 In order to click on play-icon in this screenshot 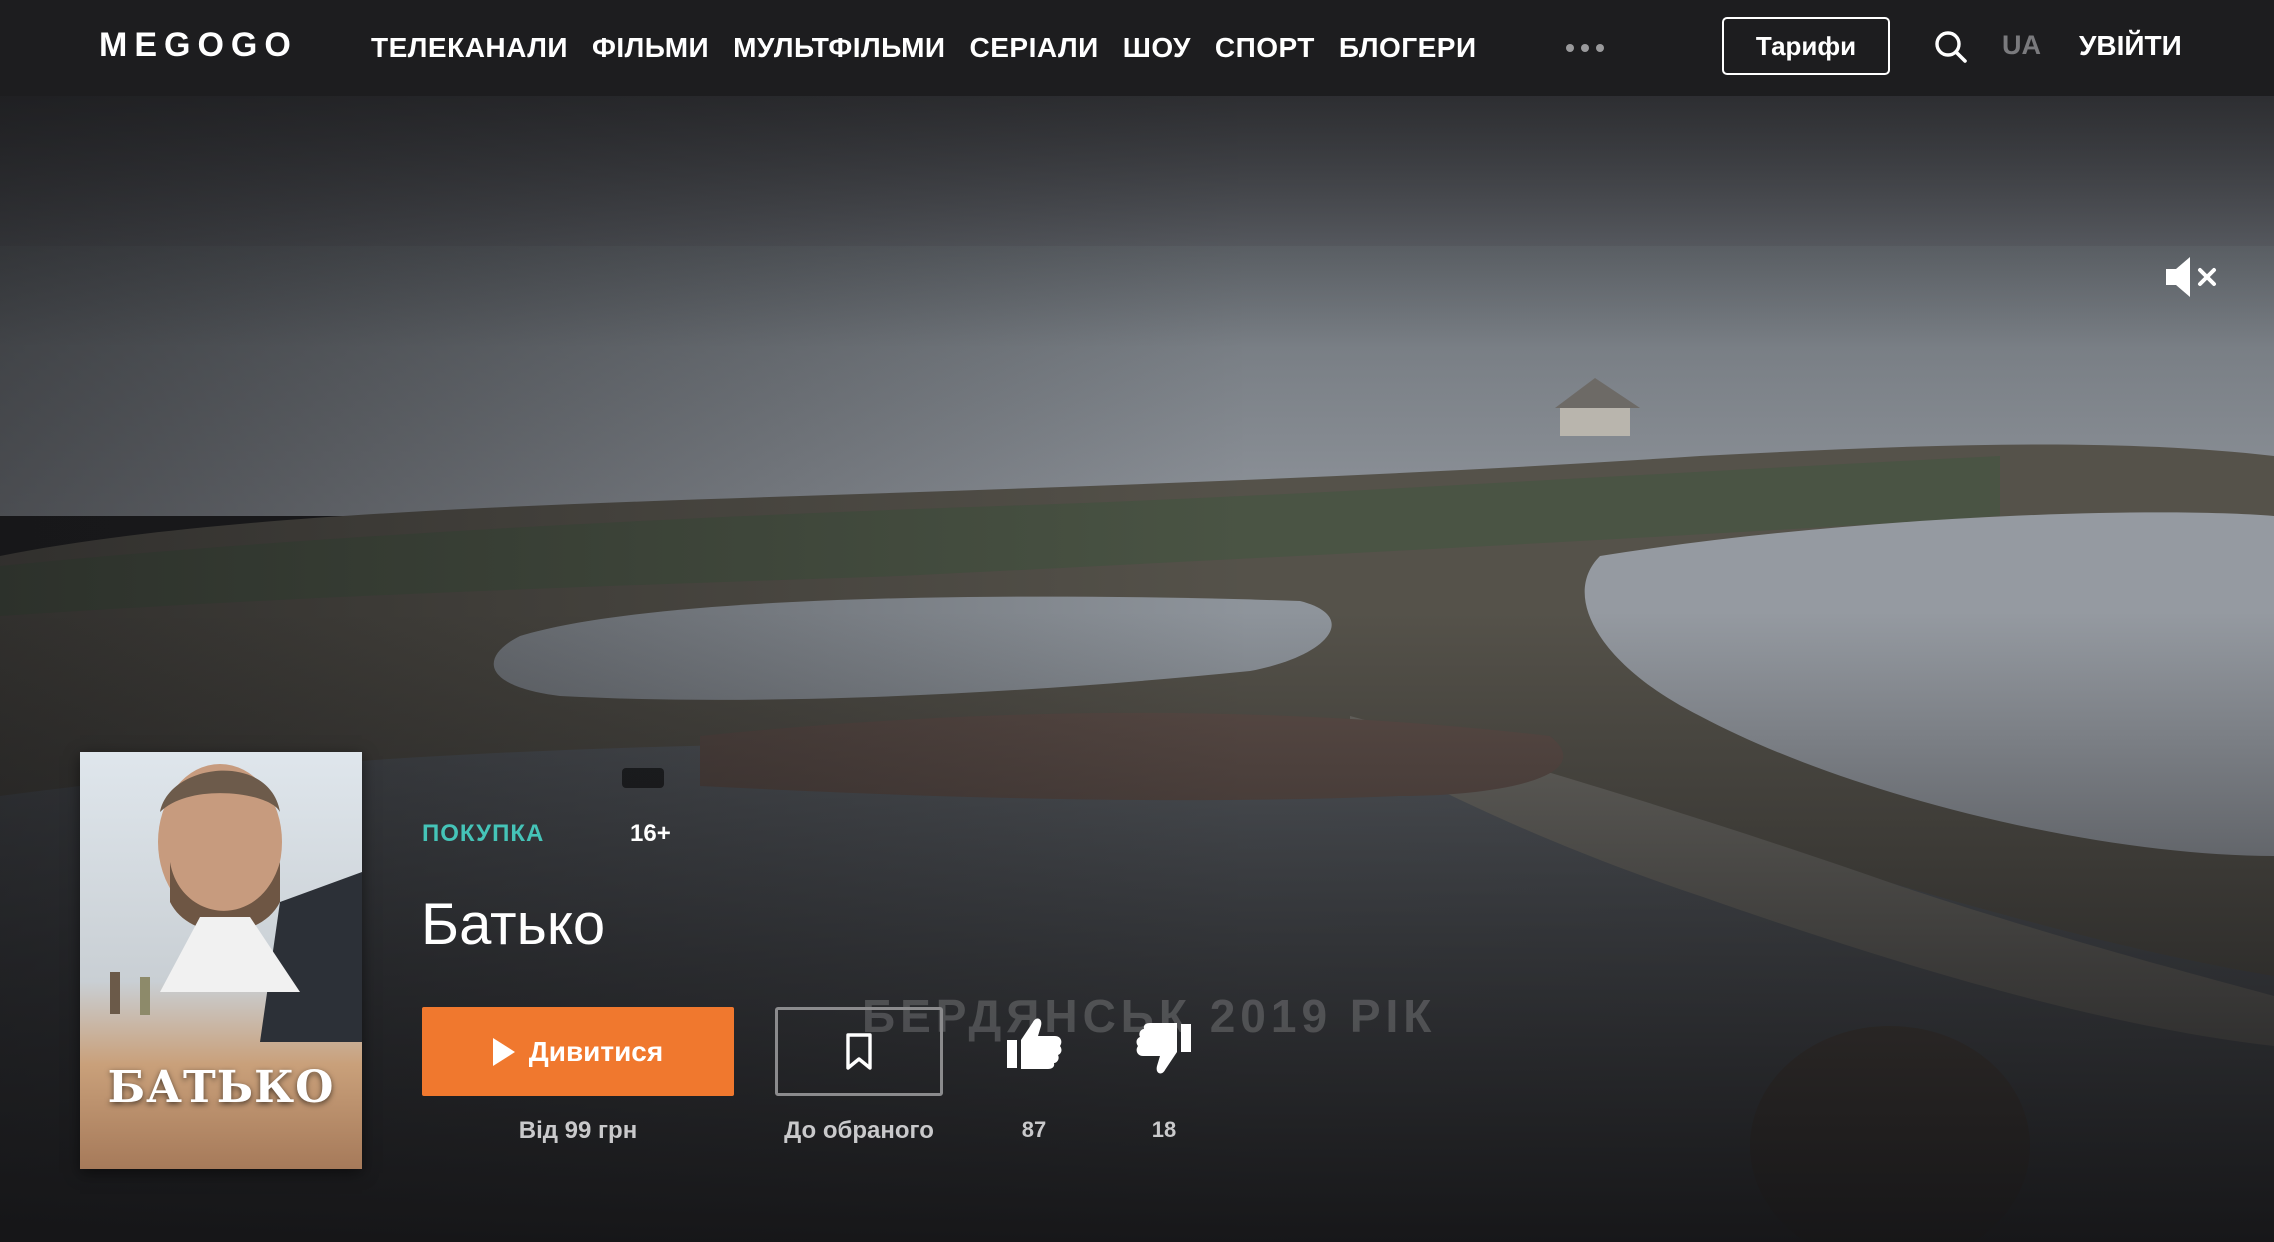, I will do `click(503, 1051)`.